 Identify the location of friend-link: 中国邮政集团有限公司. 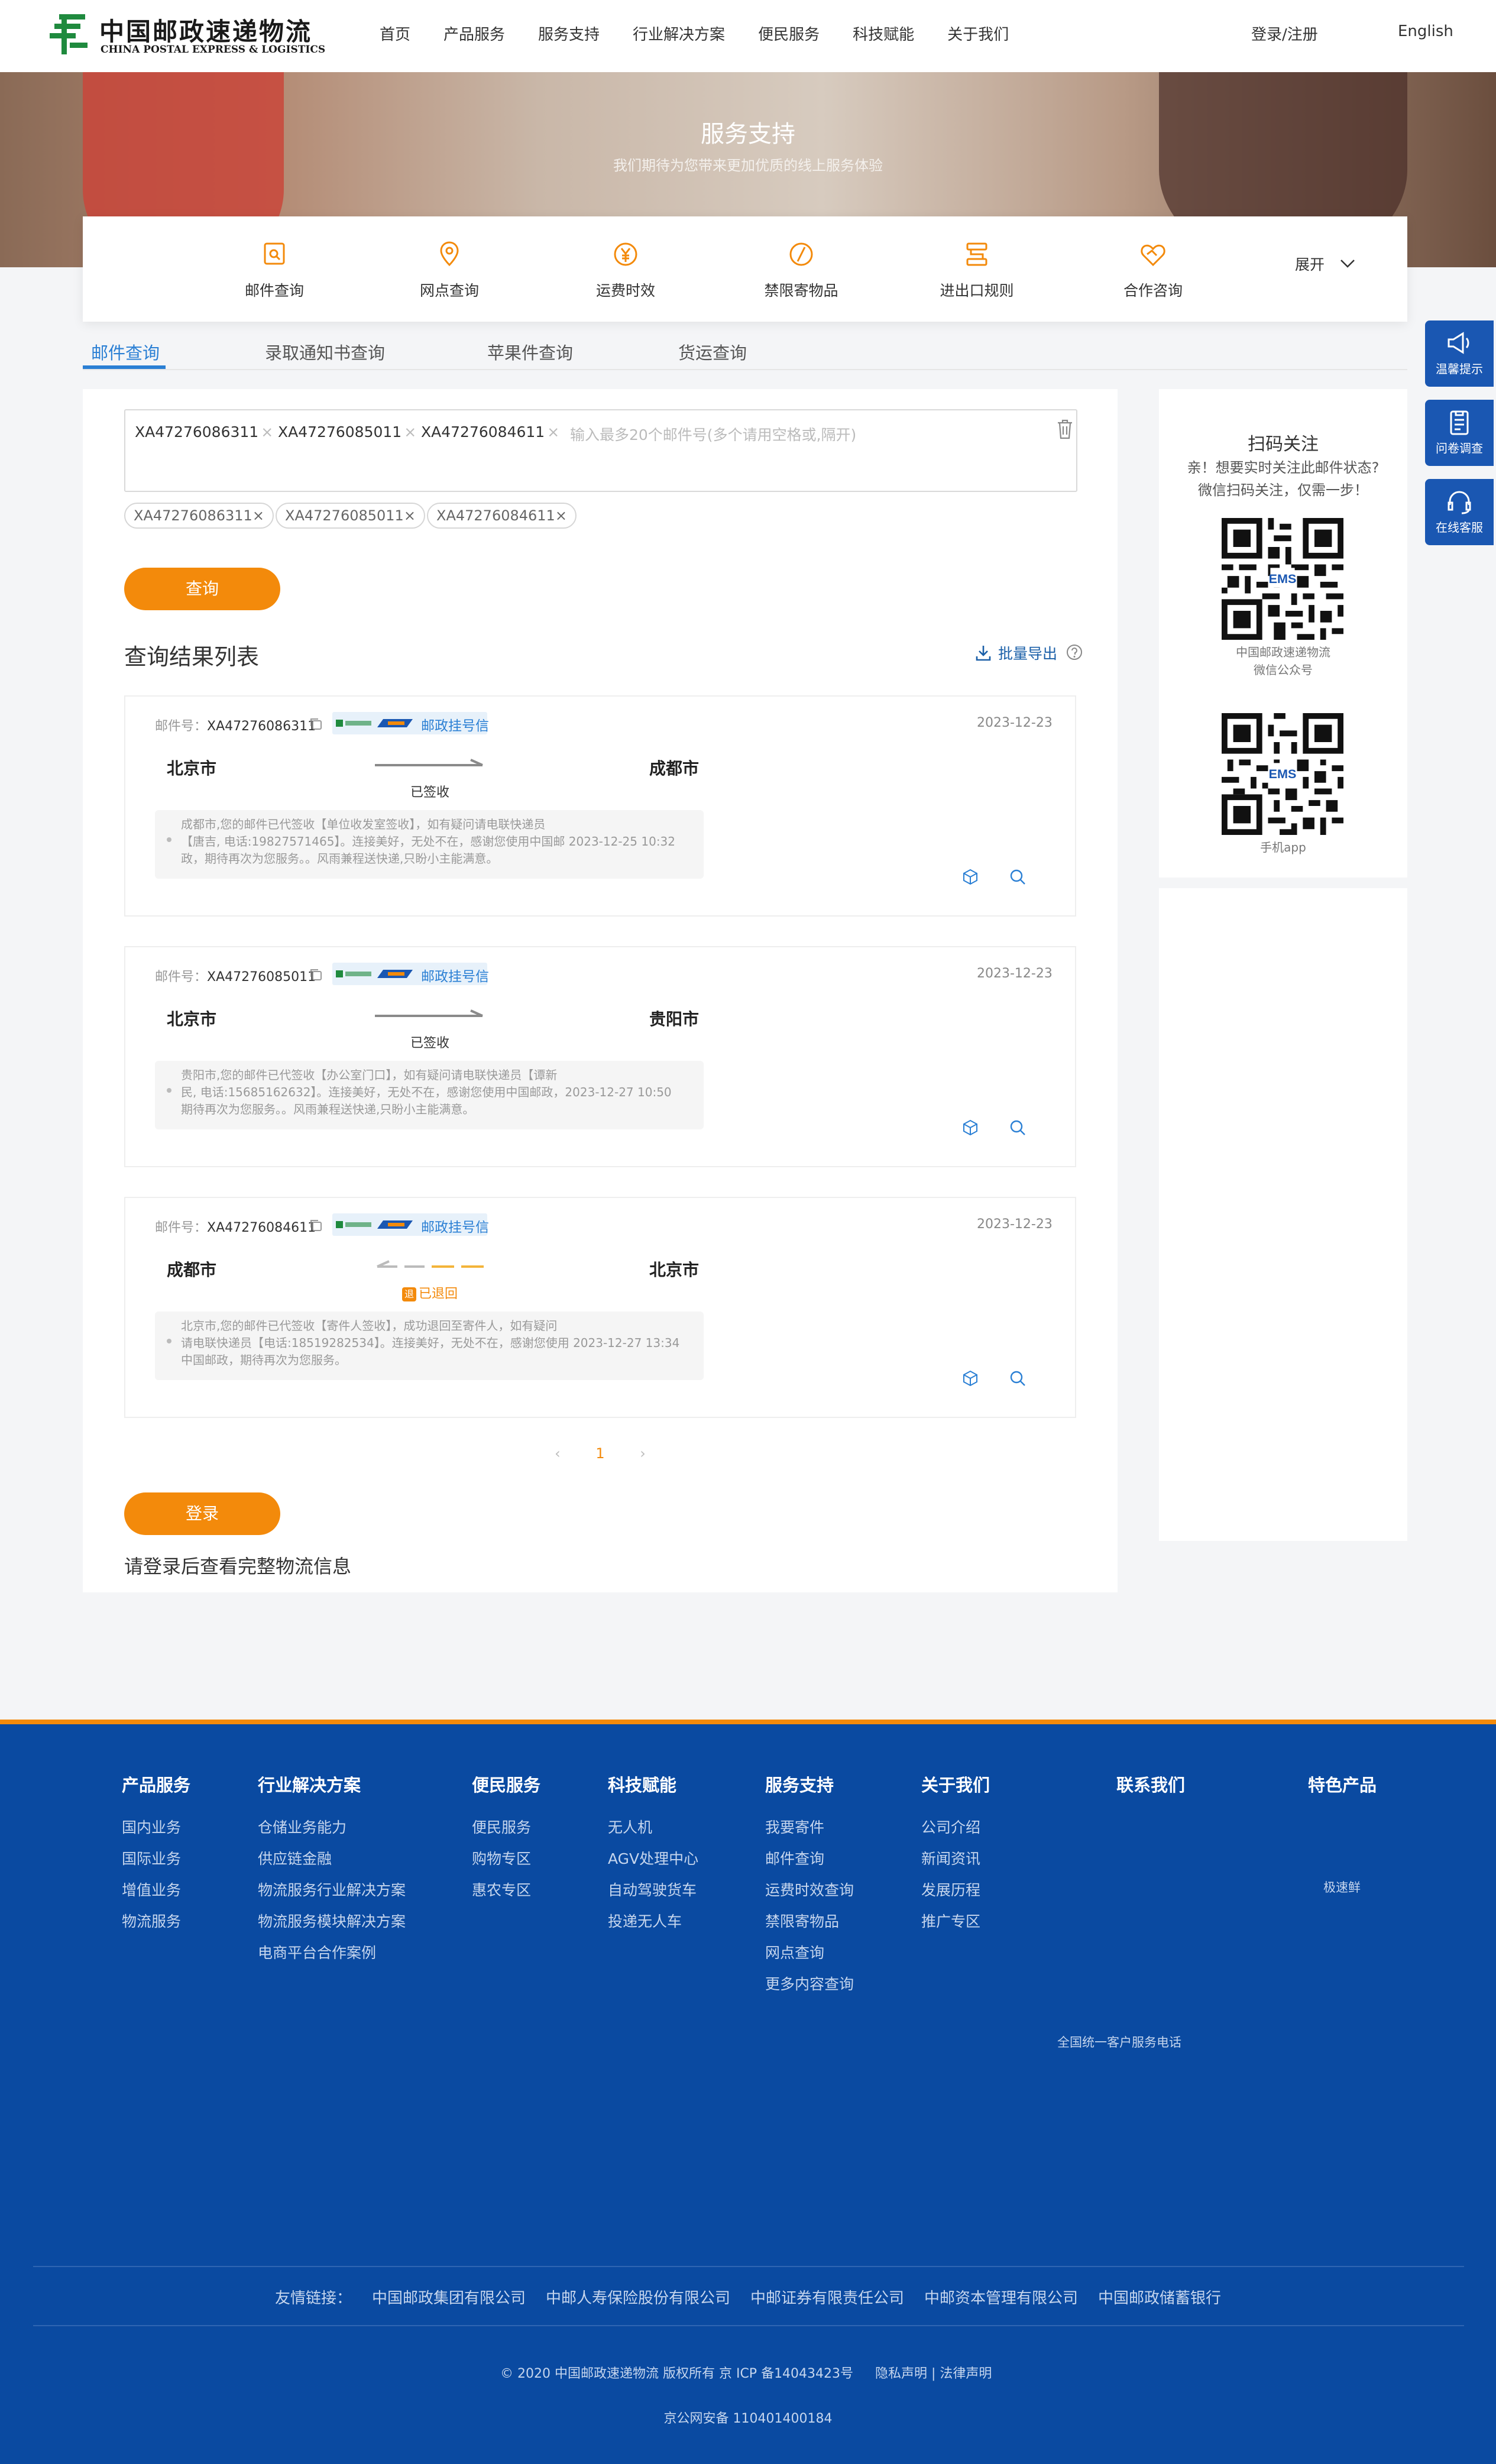
(449, 2297).